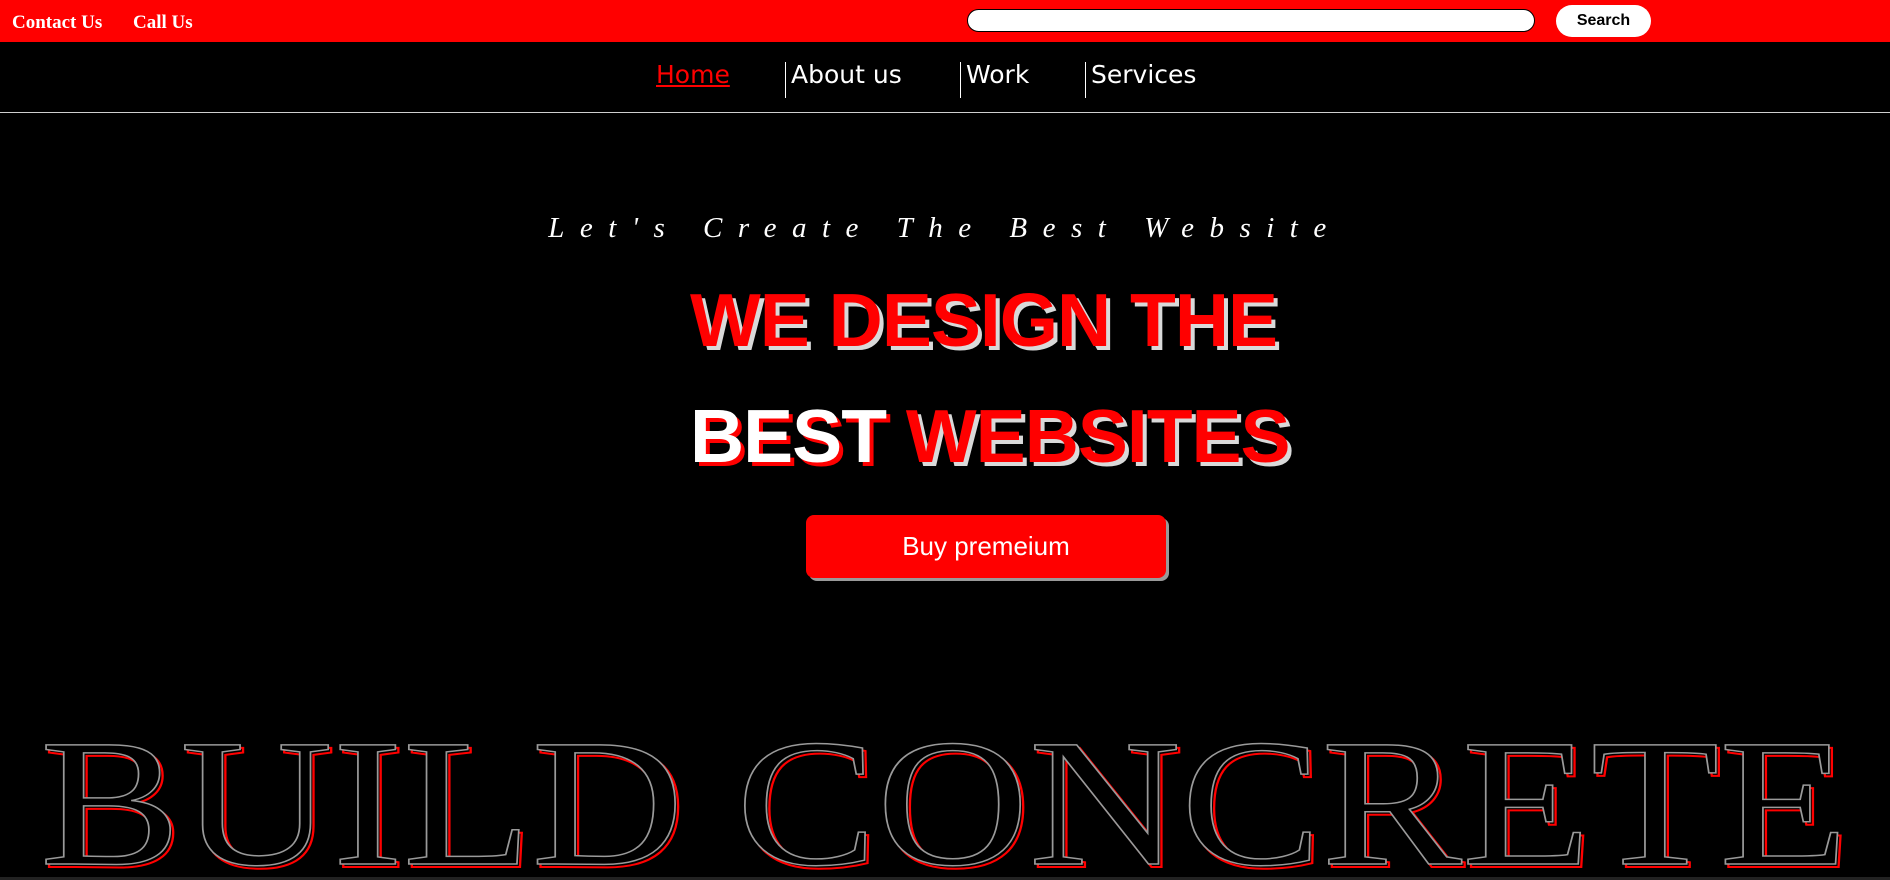  What do you see at coordinates (1143, 75) in the screenshot?
I see `nav-item-services: Services` at bounding box center [1143, 75].